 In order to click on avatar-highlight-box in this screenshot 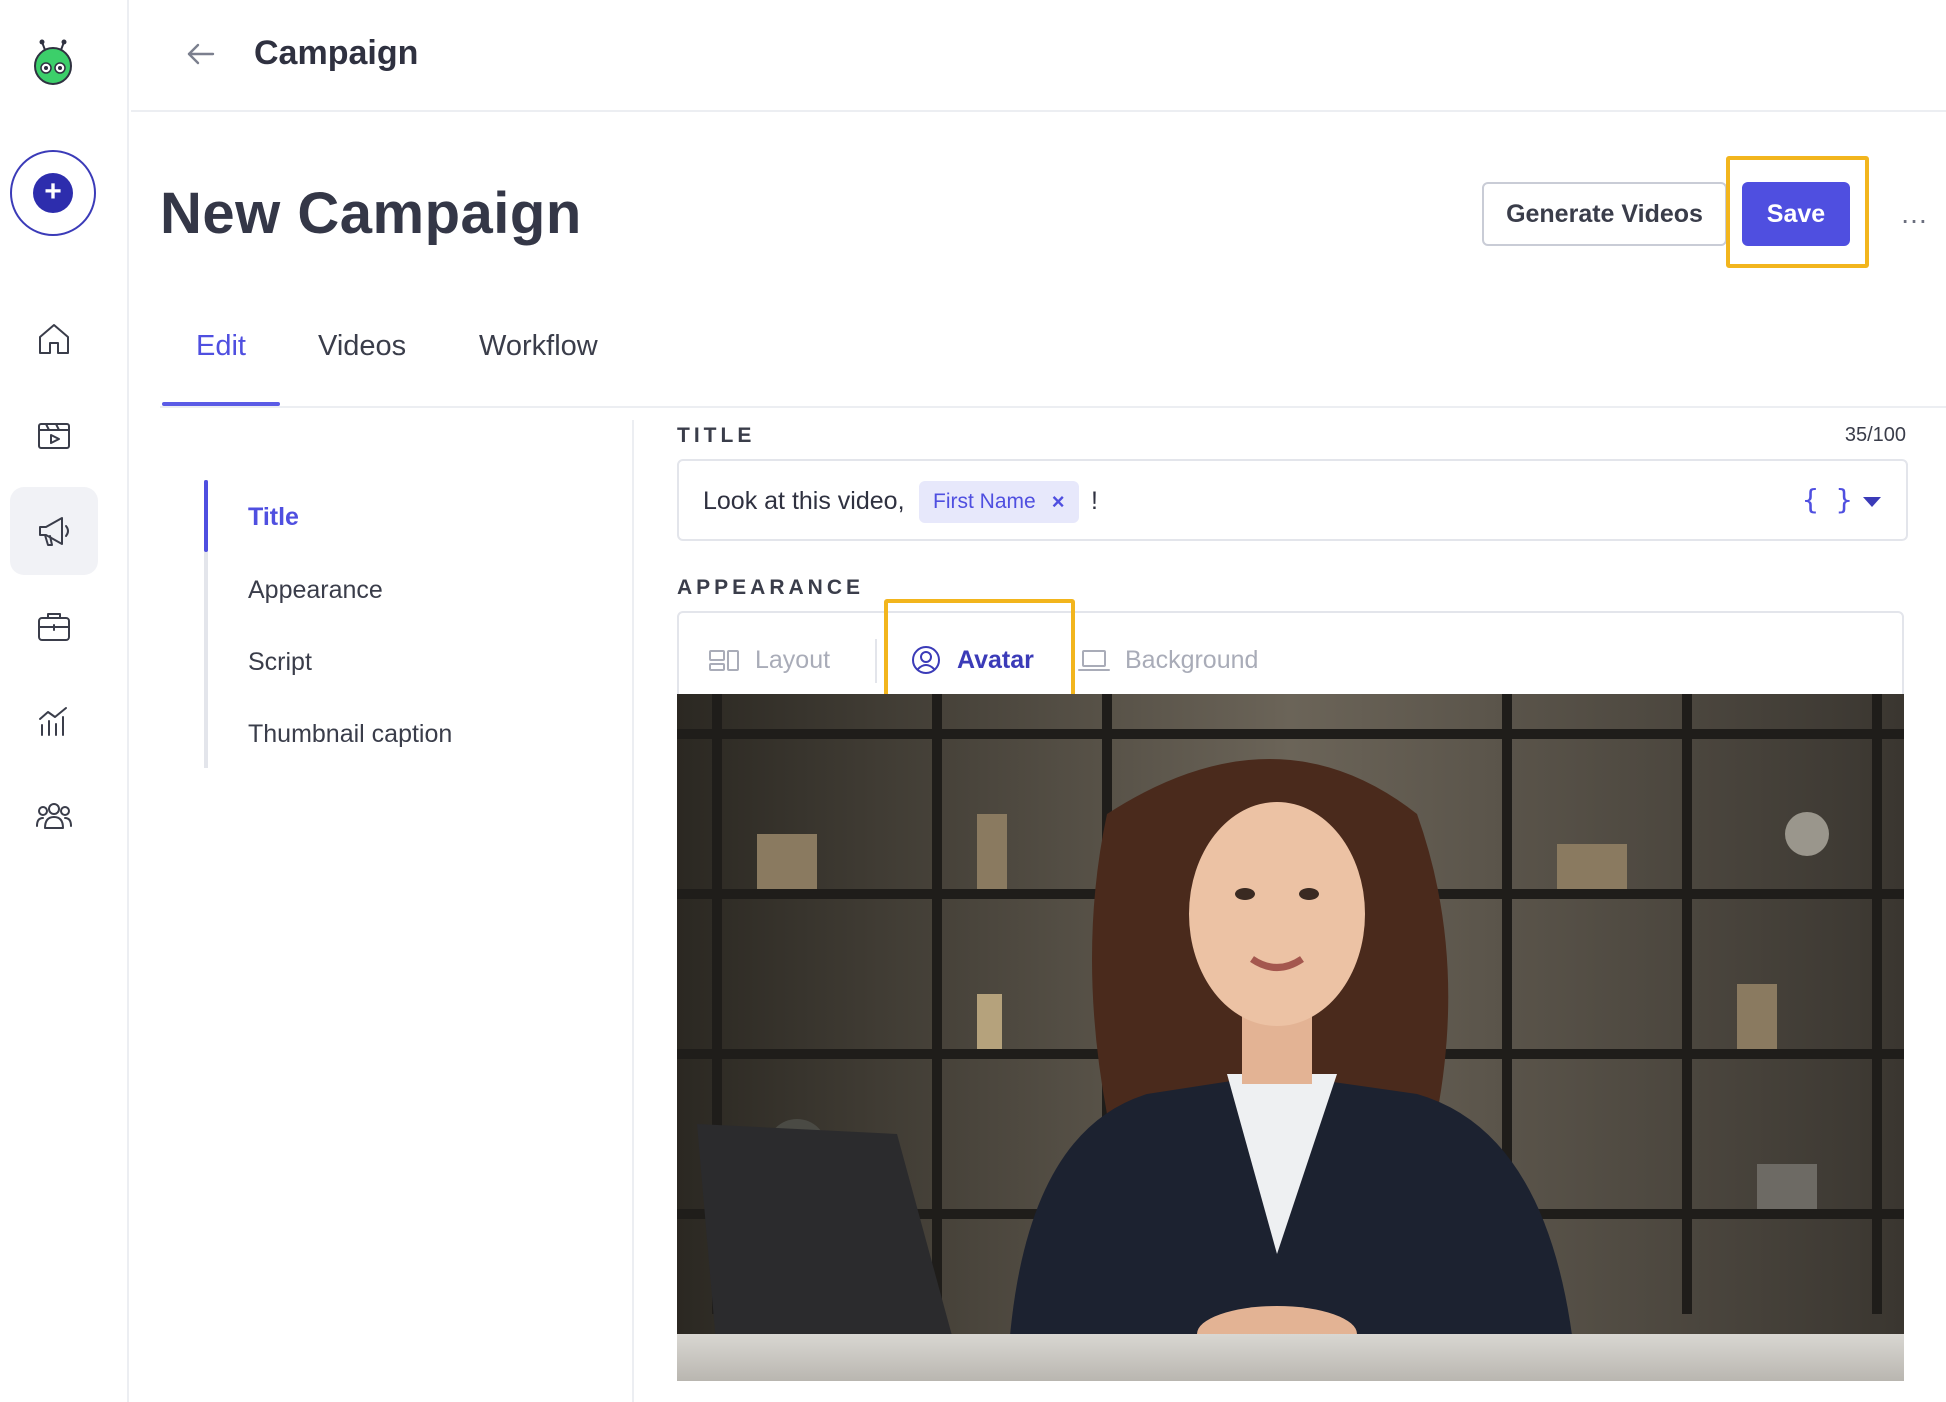, I will do `click(979, 649)`.